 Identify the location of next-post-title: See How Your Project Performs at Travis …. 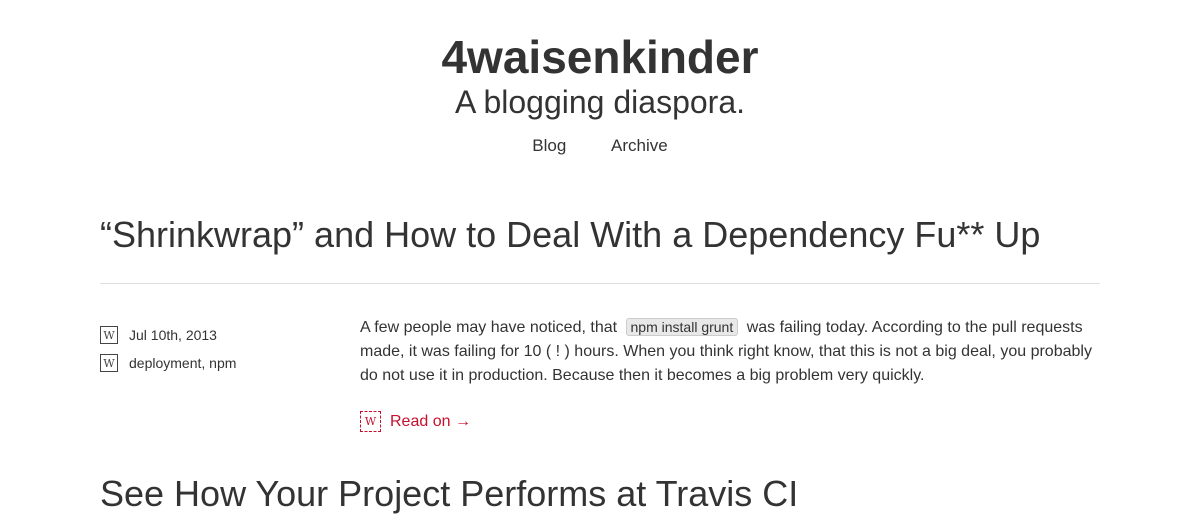
(449, 494).